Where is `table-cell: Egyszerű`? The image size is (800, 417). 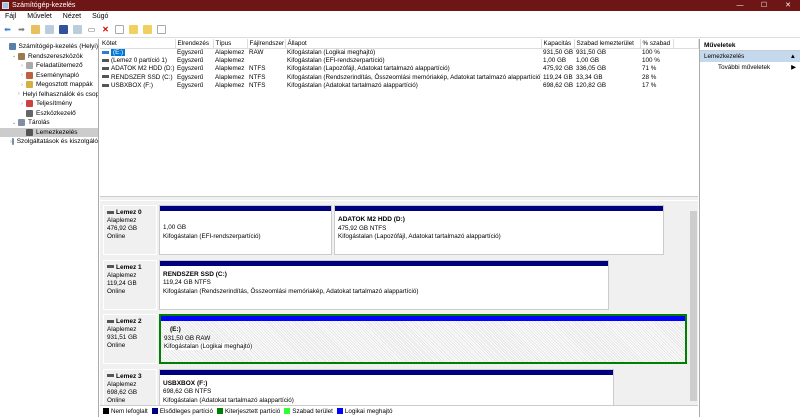
table-cell: Egyszerű is located at coordinates (190, 69).